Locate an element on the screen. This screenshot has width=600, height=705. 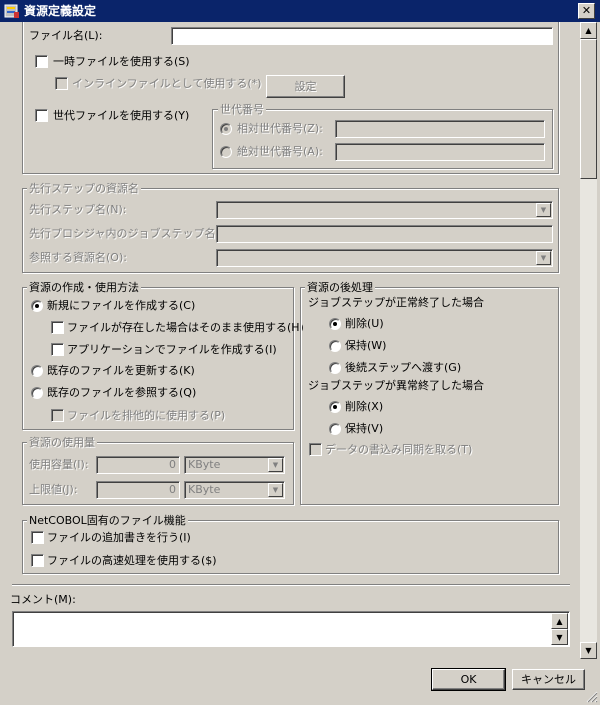
close-button: ✕ is located at coordinates (586, 11).